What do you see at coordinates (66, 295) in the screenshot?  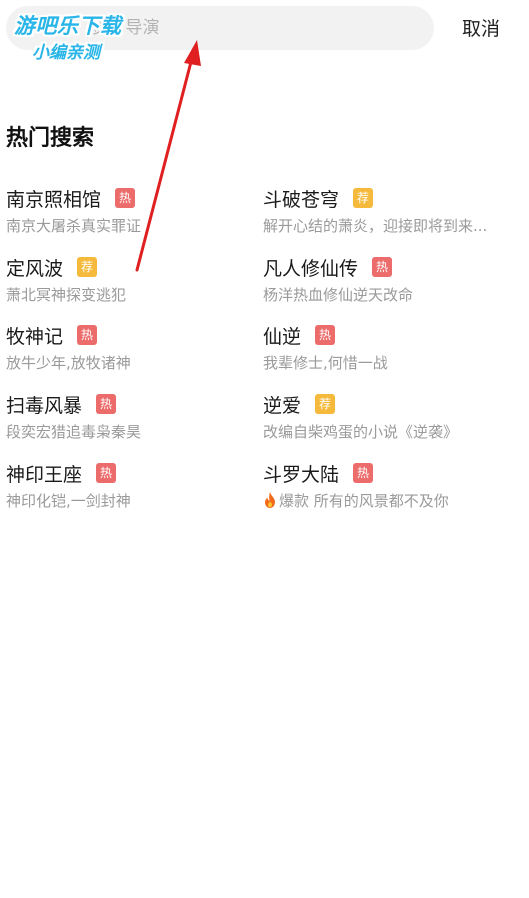 I see `item-description: 萧北冥神探变逃犯` at bounding box center [66, 295].